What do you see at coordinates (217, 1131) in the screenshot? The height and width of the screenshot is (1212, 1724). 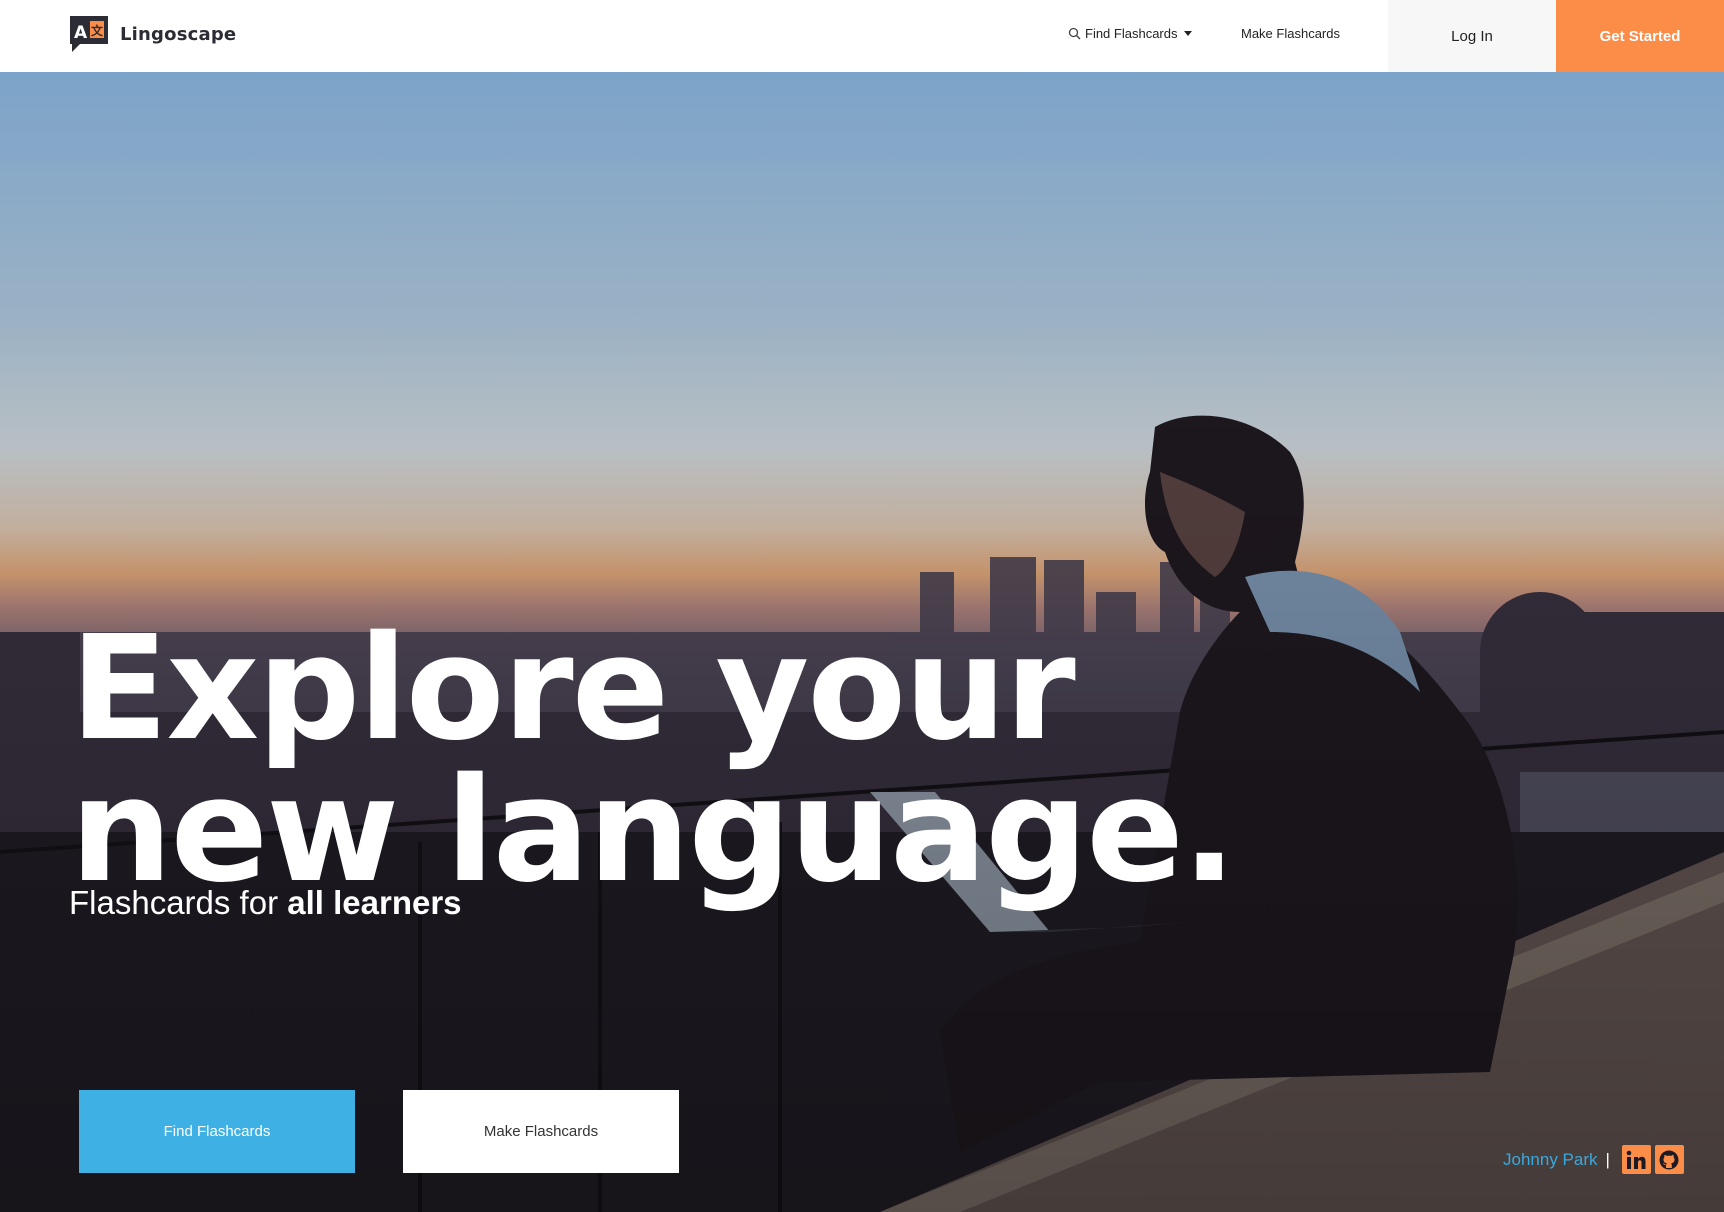 I see `find-flashcards-button: Find Flashcards` at bounding box center [217, 1131].